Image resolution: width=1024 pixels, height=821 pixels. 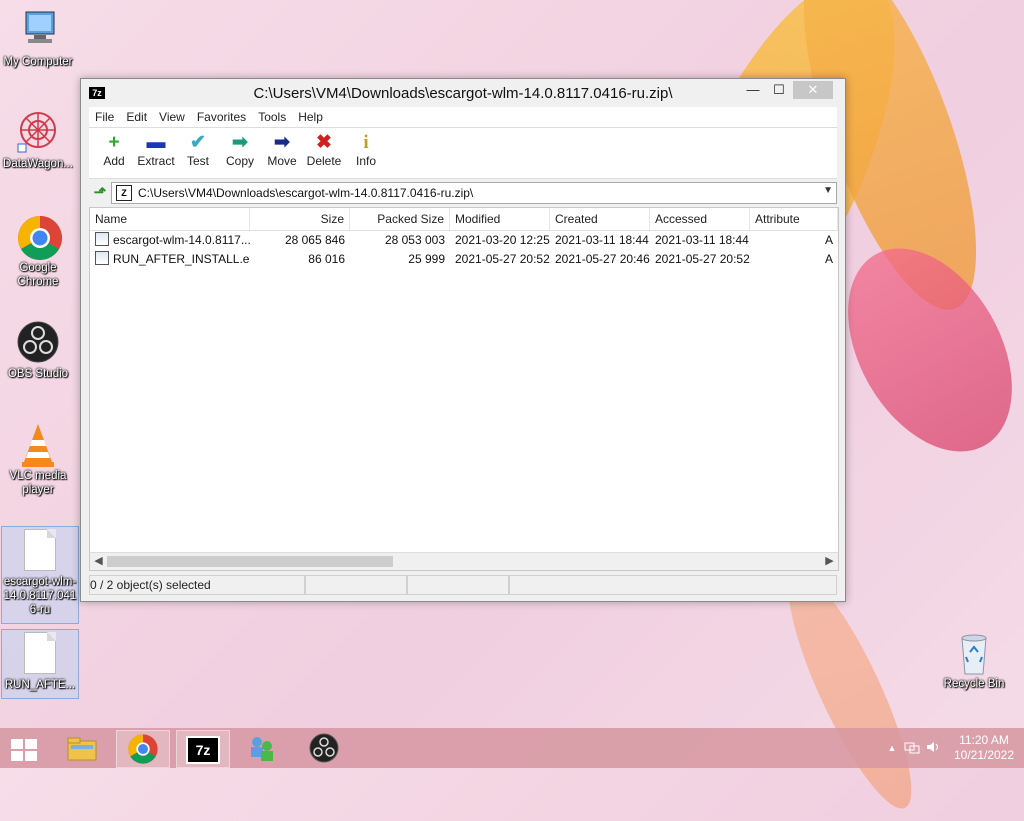 I want to click on start-button, so click(x=24, y=748).